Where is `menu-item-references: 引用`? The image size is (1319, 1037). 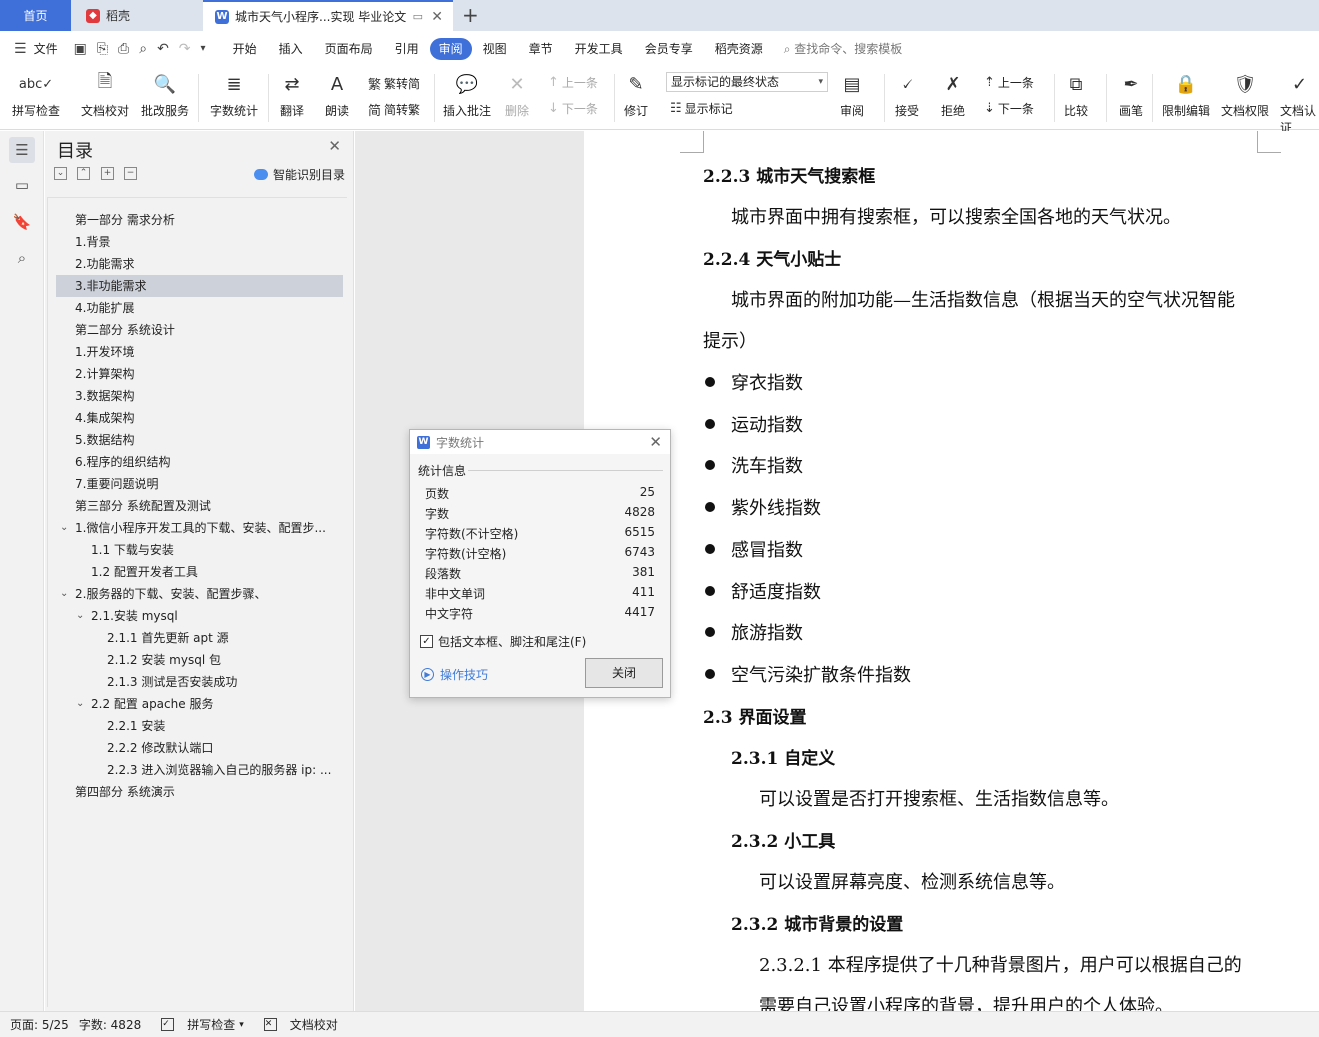
menu-item-references: 引用 is located at coordinates (407, 49).